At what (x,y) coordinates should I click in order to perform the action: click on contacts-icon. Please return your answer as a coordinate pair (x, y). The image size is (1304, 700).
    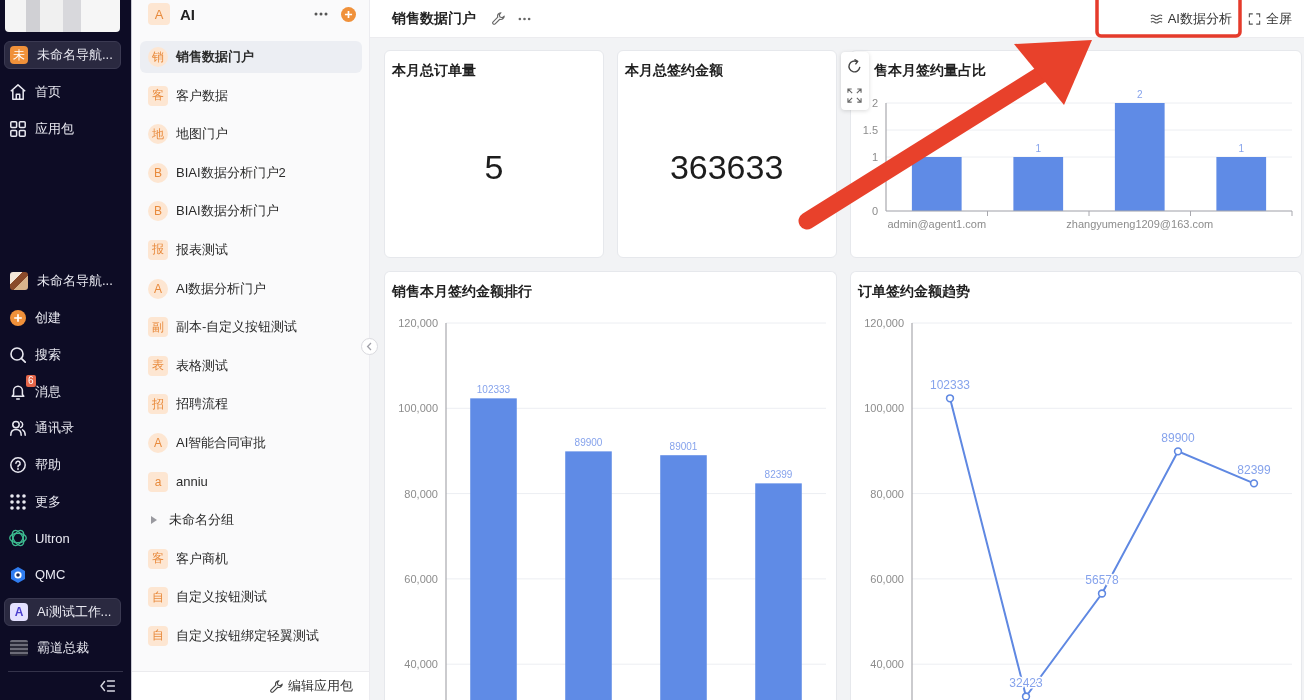
    Looking at the image, I should click on (18, 428).